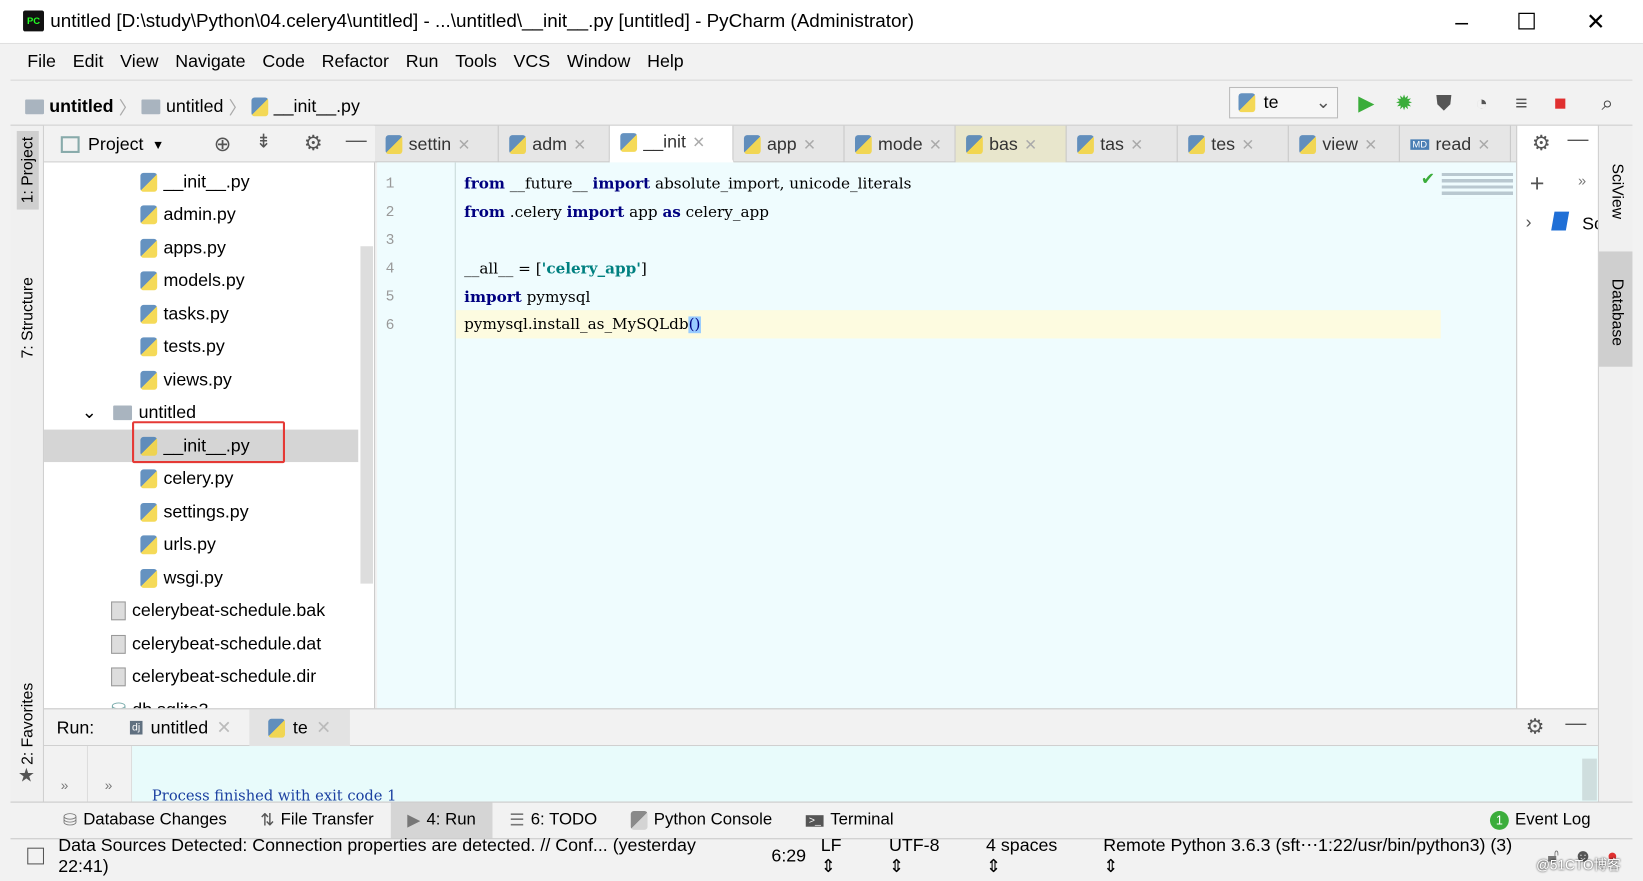 The height and width of the screenshot is (881, 1643). What do you see at coordinates (1537, 184) in the screenshot?
I see `add-icon: +` at bounding box center [1537, 184].